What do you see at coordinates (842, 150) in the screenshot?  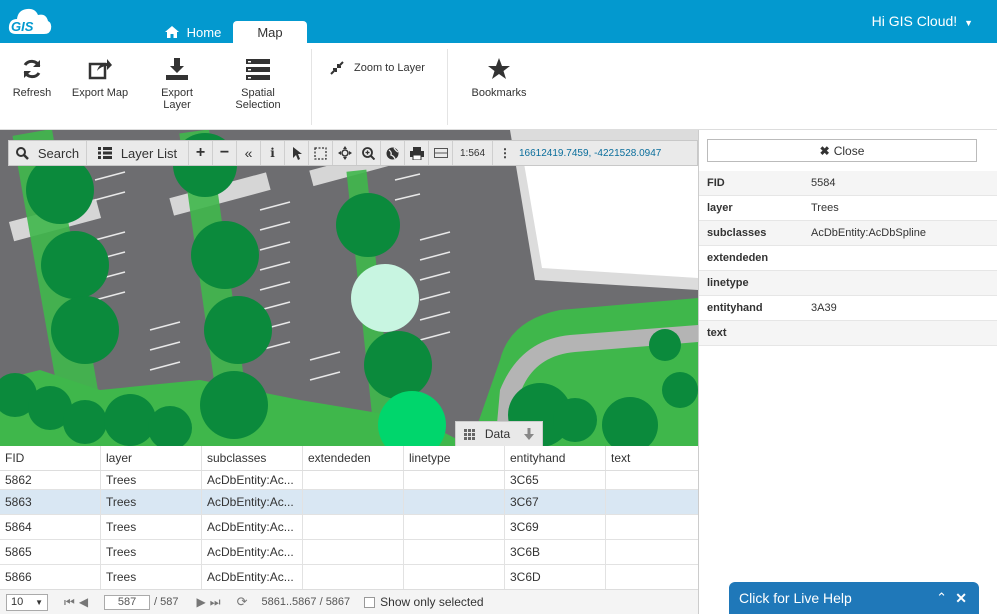 I see `close-button: ✖ Close` at bounding box center [842, 150].